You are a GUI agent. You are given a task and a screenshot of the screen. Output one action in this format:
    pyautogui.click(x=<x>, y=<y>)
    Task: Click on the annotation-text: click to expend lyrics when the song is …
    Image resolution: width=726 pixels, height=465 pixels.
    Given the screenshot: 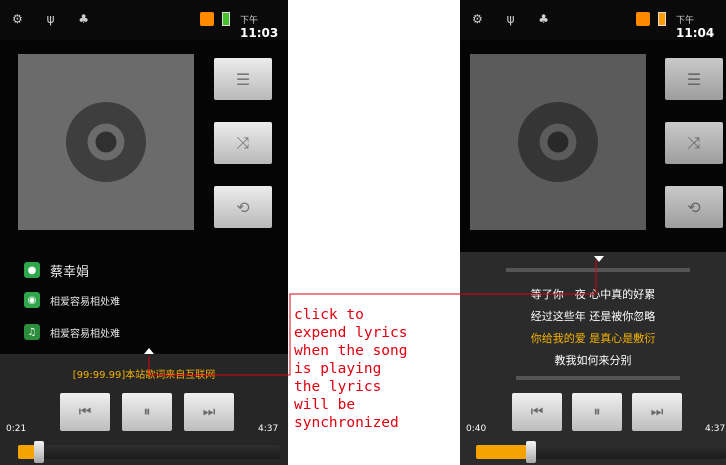 What is the action you would take?
    pyautogui.click(x=351, y=369)
    